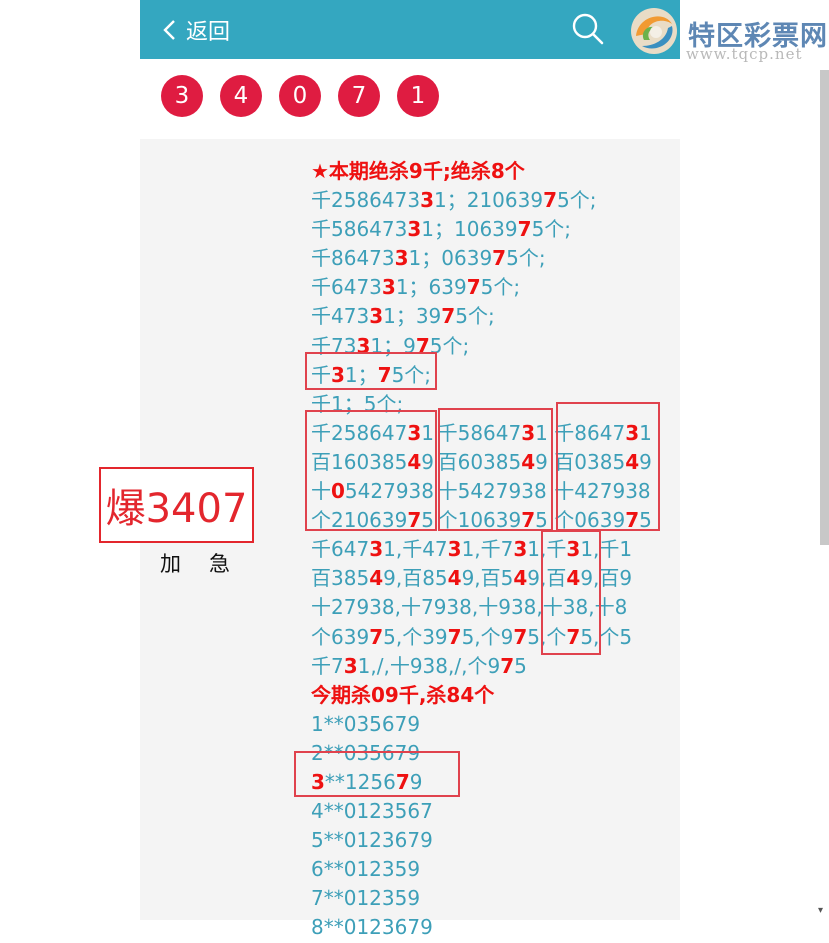 This screenshot has width=829, height=943. Describe the element at coordinates (327, 665) in the screenshot. I see `text-segment: 千7` at that location.